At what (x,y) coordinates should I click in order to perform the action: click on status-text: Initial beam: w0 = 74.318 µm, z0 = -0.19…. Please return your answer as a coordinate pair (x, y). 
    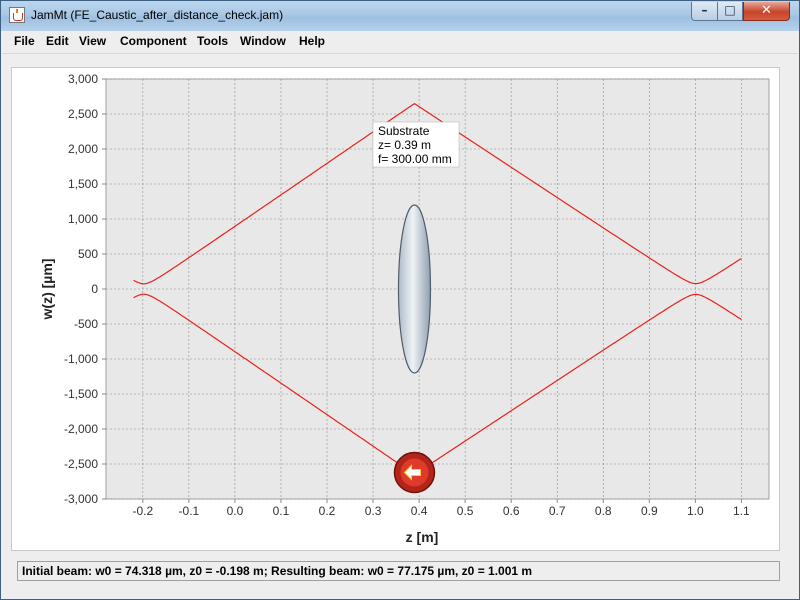
    Looking at the image, I should click on (277, 571).